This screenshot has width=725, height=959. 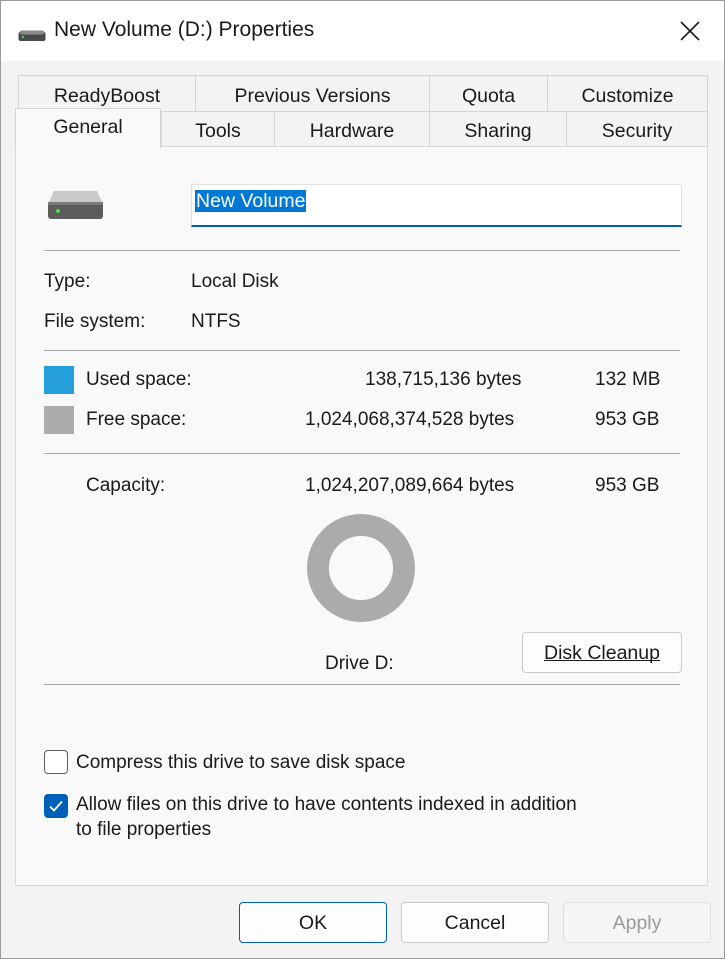 What do you see at coordinates (126, 485) in the screenshot?
I see `capacity-label: Capacity:` at bounding box center [126, 485].